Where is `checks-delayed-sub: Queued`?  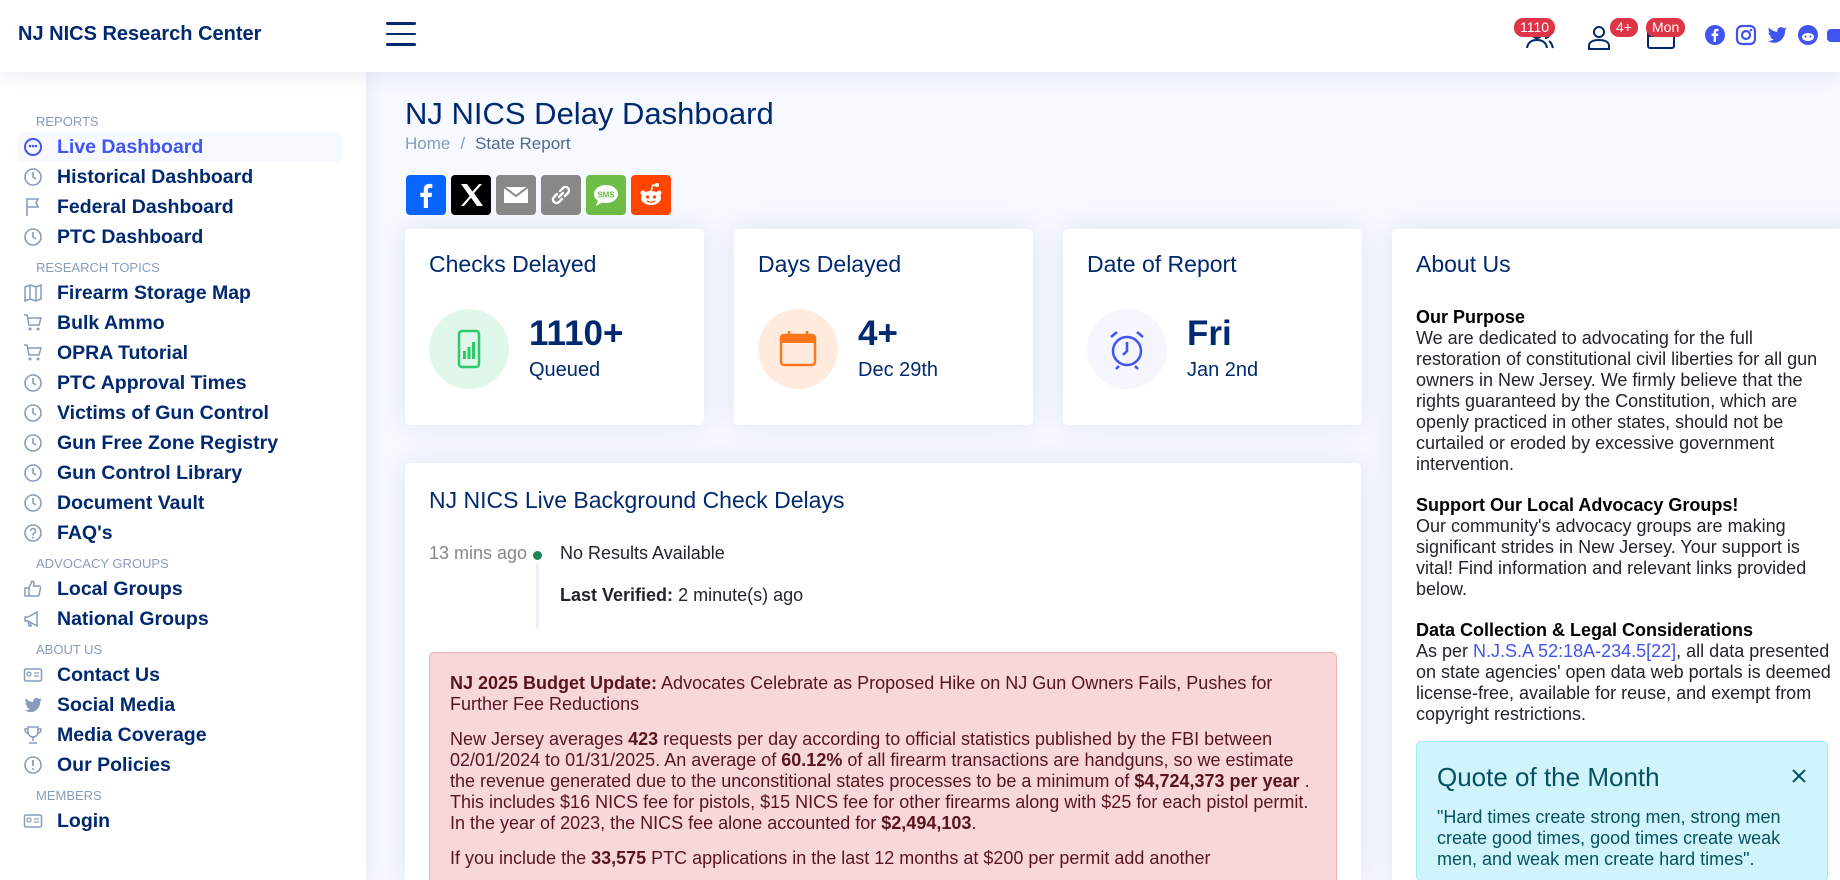
checks-delayed-sub: Queued is located at coordinates (565, 370).